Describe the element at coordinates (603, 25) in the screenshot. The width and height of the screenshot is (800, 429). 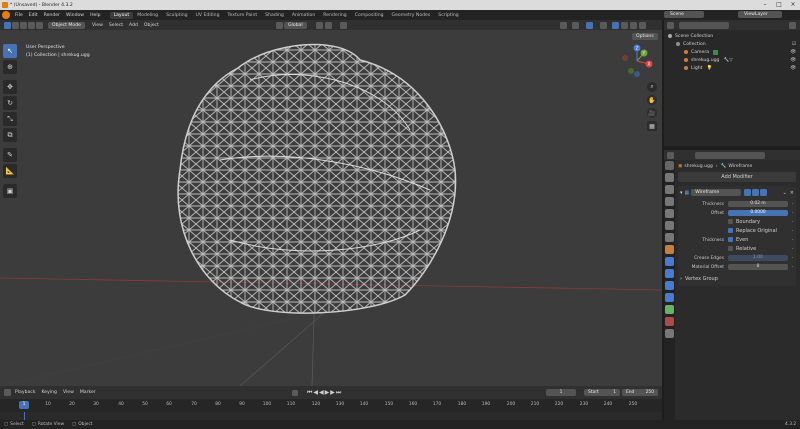
I see `xray-toggle-icon` at that location.